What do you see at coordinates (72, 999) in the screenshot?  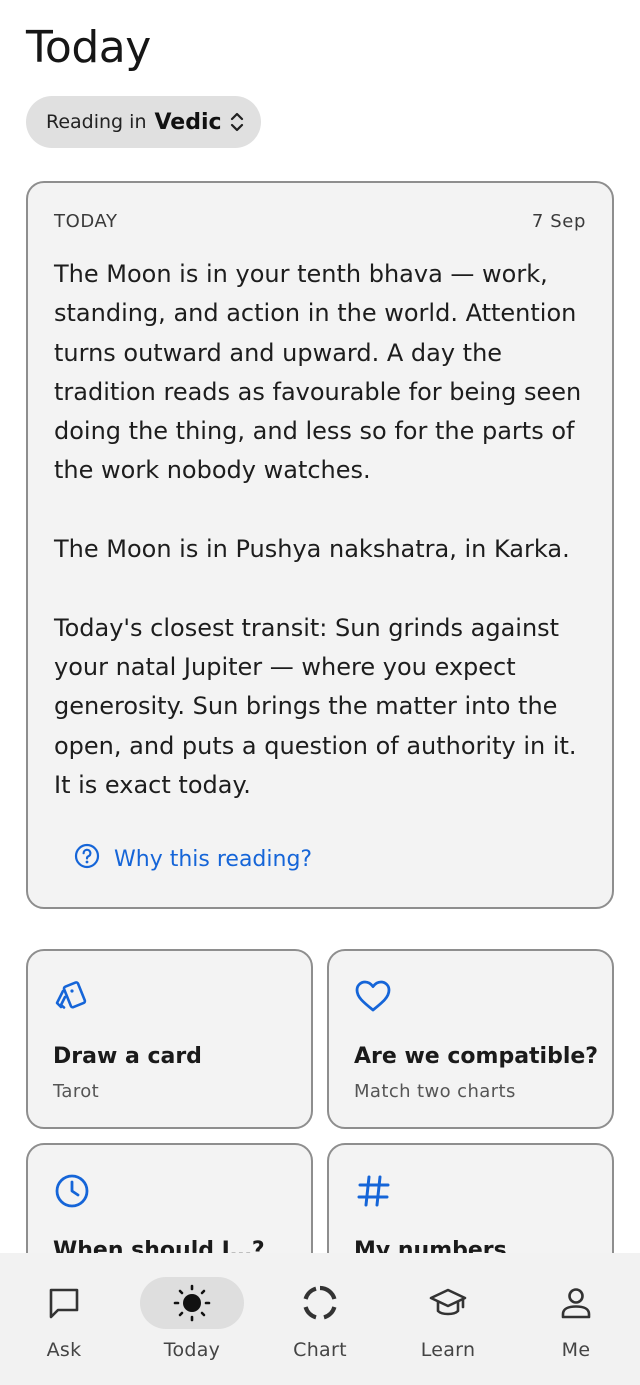 I see `cards-icon` at bounding box center [72, 999].